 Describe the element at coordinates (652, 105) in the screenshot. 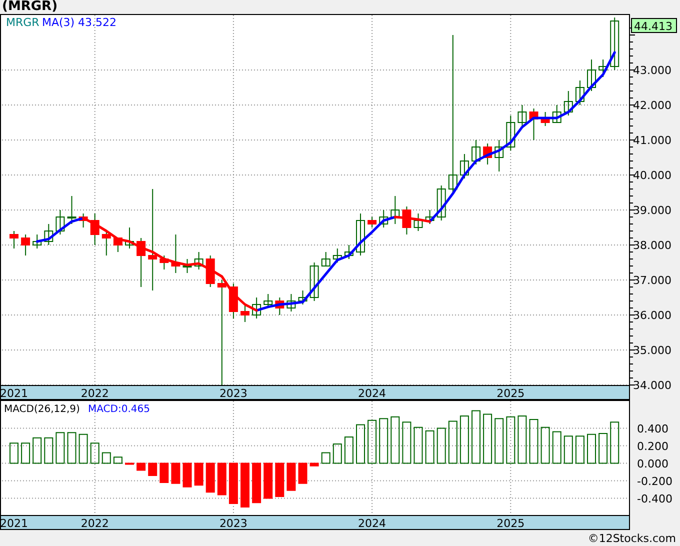

I see `axis-label: 42.000` at that location.